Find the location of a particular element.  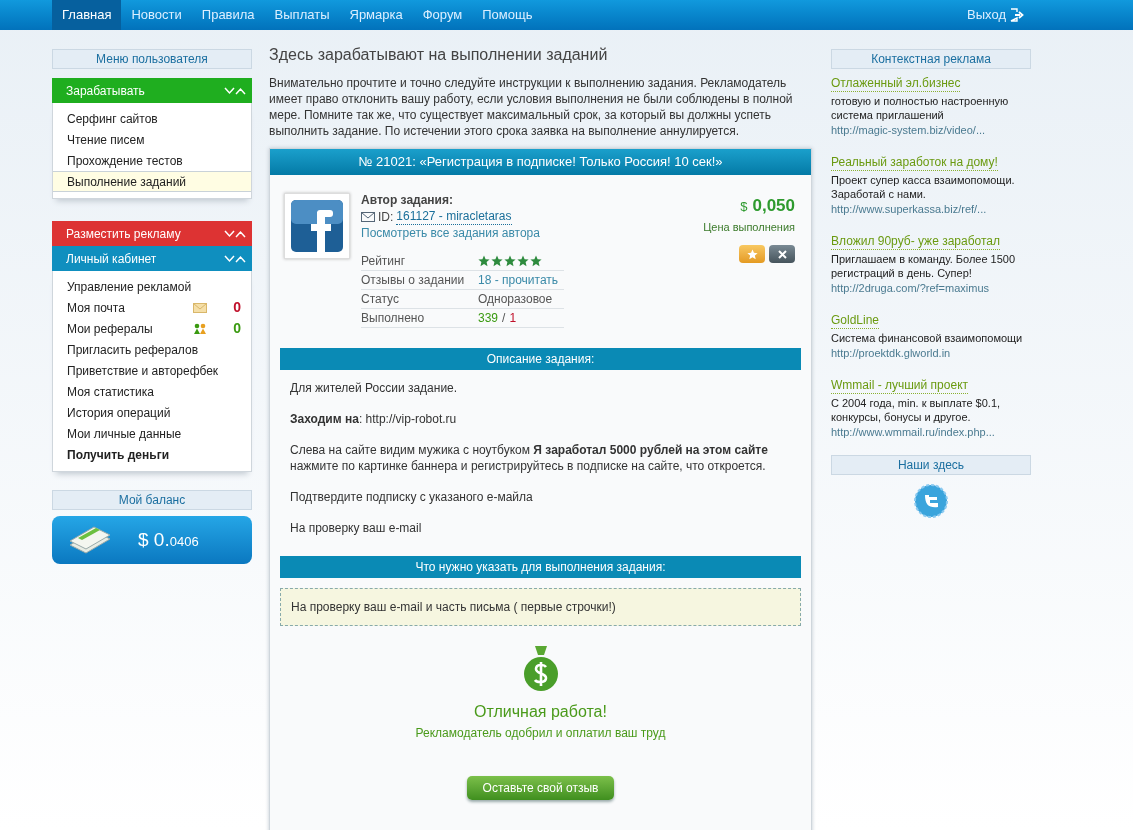

ad-text: Проект супер касса взаимопомощи. Заработай с нами. is located at coordinates (923, 187).